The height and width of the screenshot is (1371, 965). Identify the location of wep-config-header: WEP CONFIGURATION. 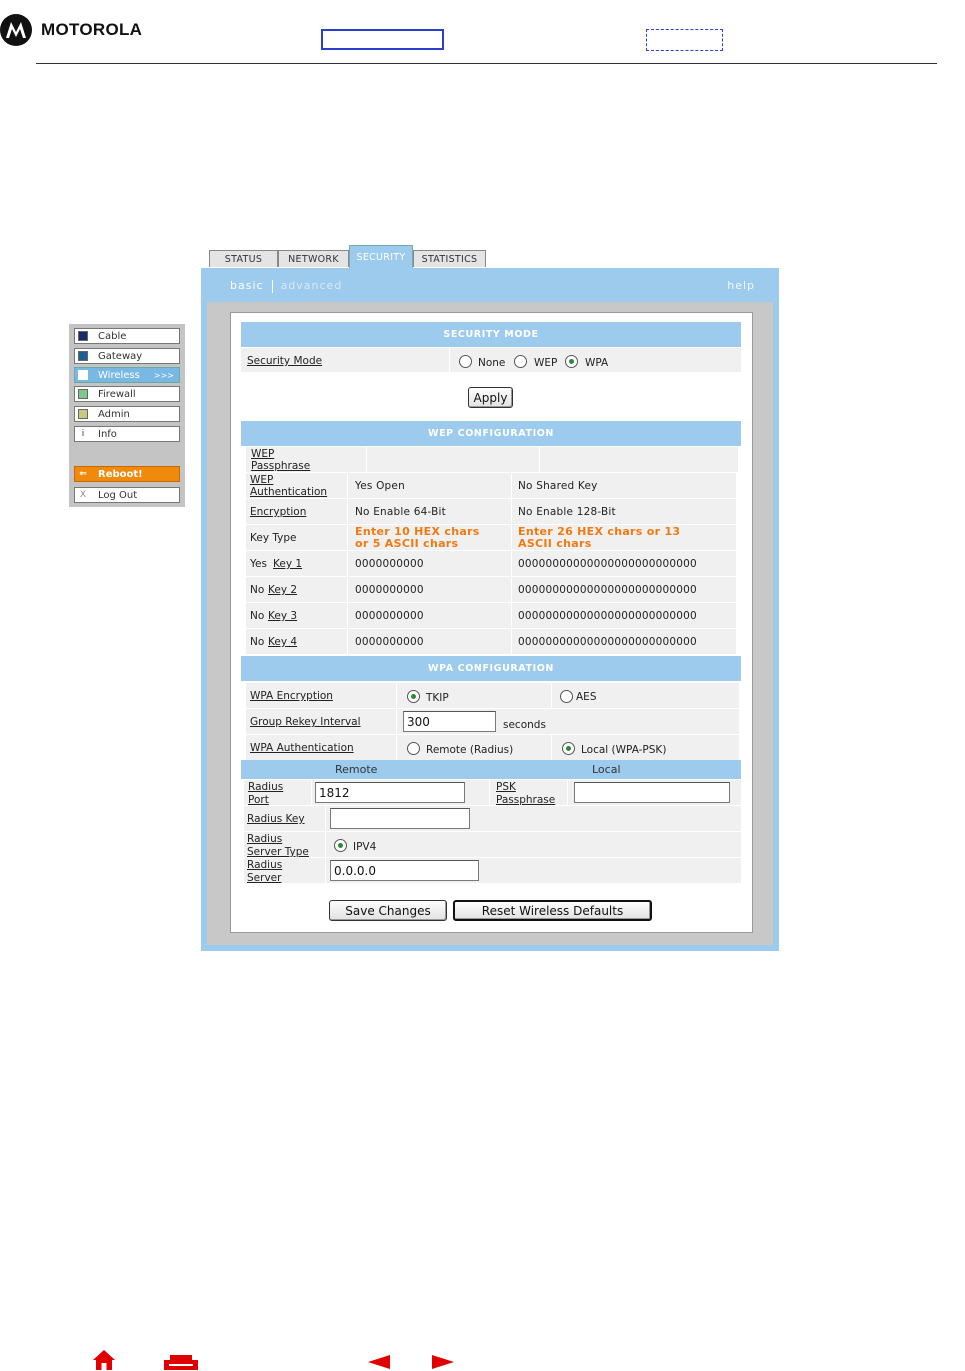
(491, 433).